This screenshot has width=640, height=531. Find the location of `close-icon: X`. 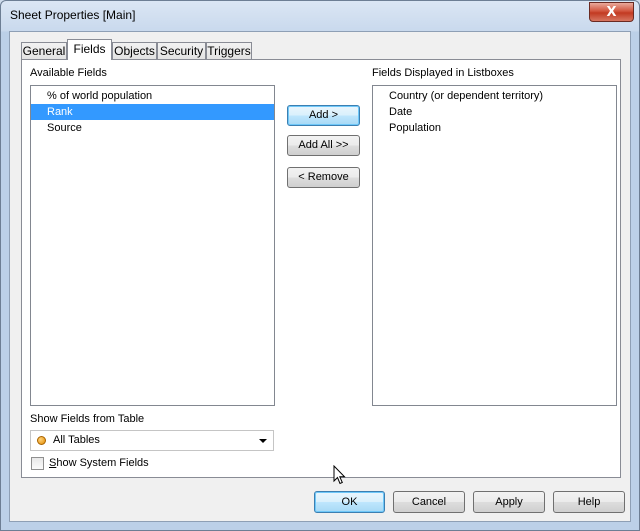

close-icon: X is located at coordinates (611, 12).